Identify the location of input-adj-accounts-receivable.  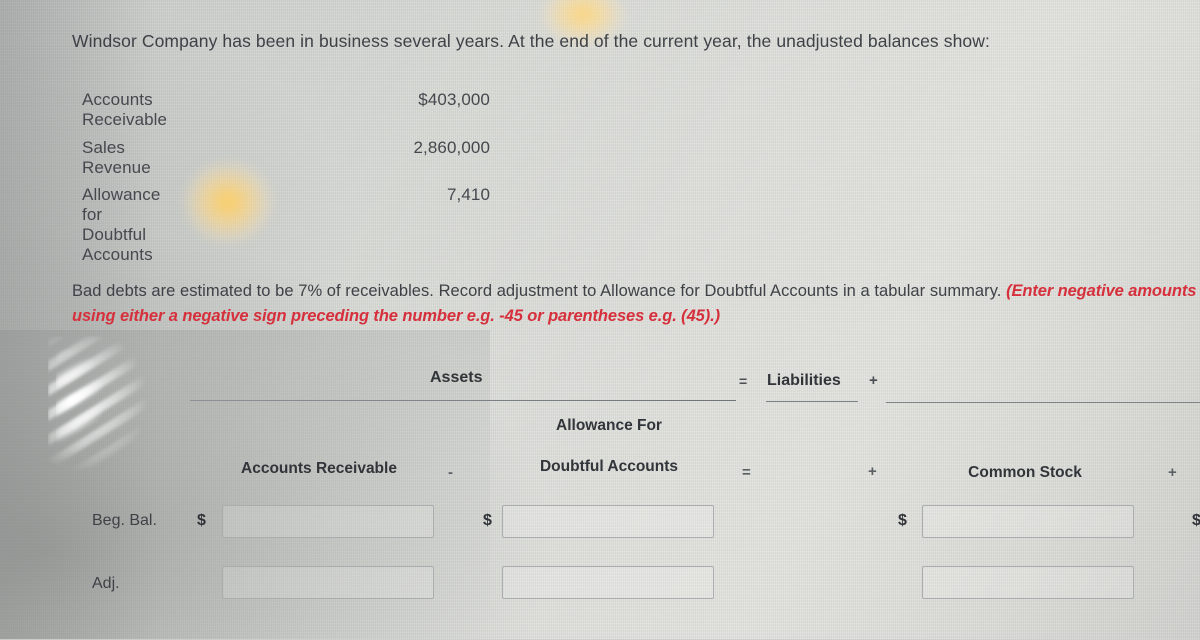
(328, 582).